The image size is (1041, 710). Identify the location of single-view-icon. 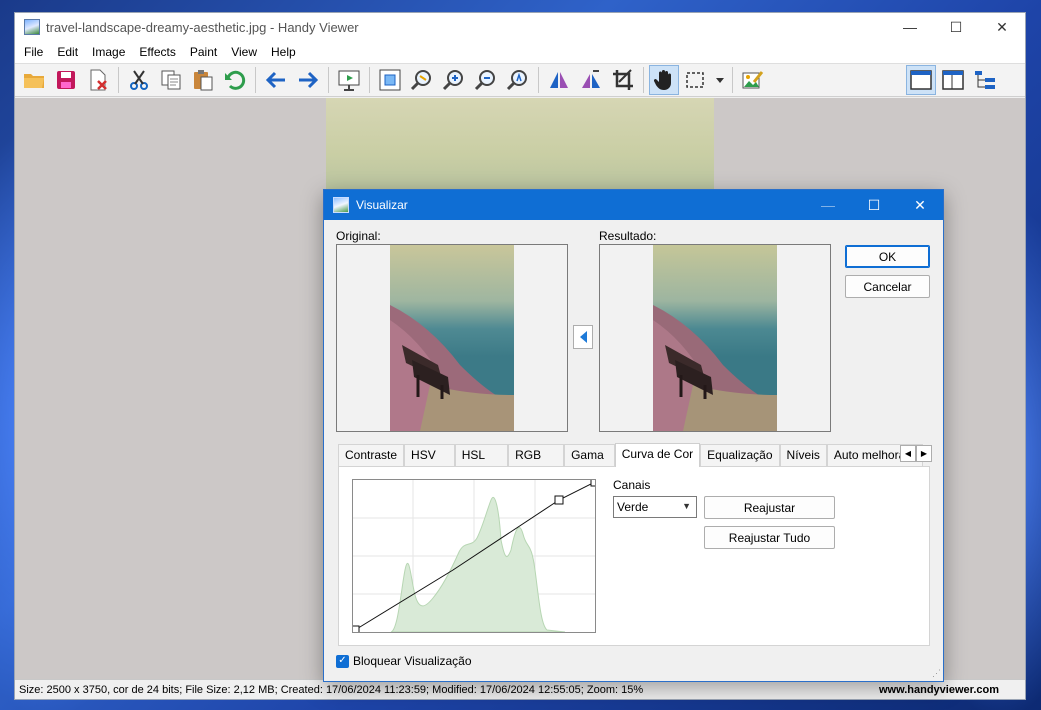
(921, 80).